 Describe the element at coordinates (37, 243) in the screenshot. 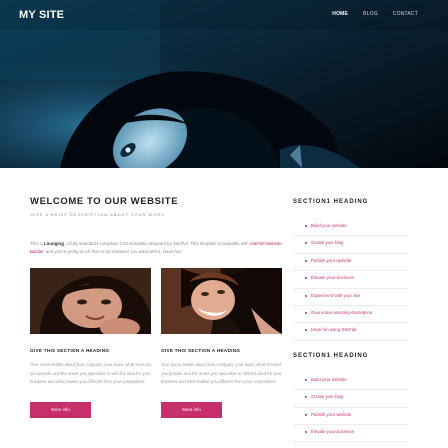

I see `intro-prefix: This is` at that location.